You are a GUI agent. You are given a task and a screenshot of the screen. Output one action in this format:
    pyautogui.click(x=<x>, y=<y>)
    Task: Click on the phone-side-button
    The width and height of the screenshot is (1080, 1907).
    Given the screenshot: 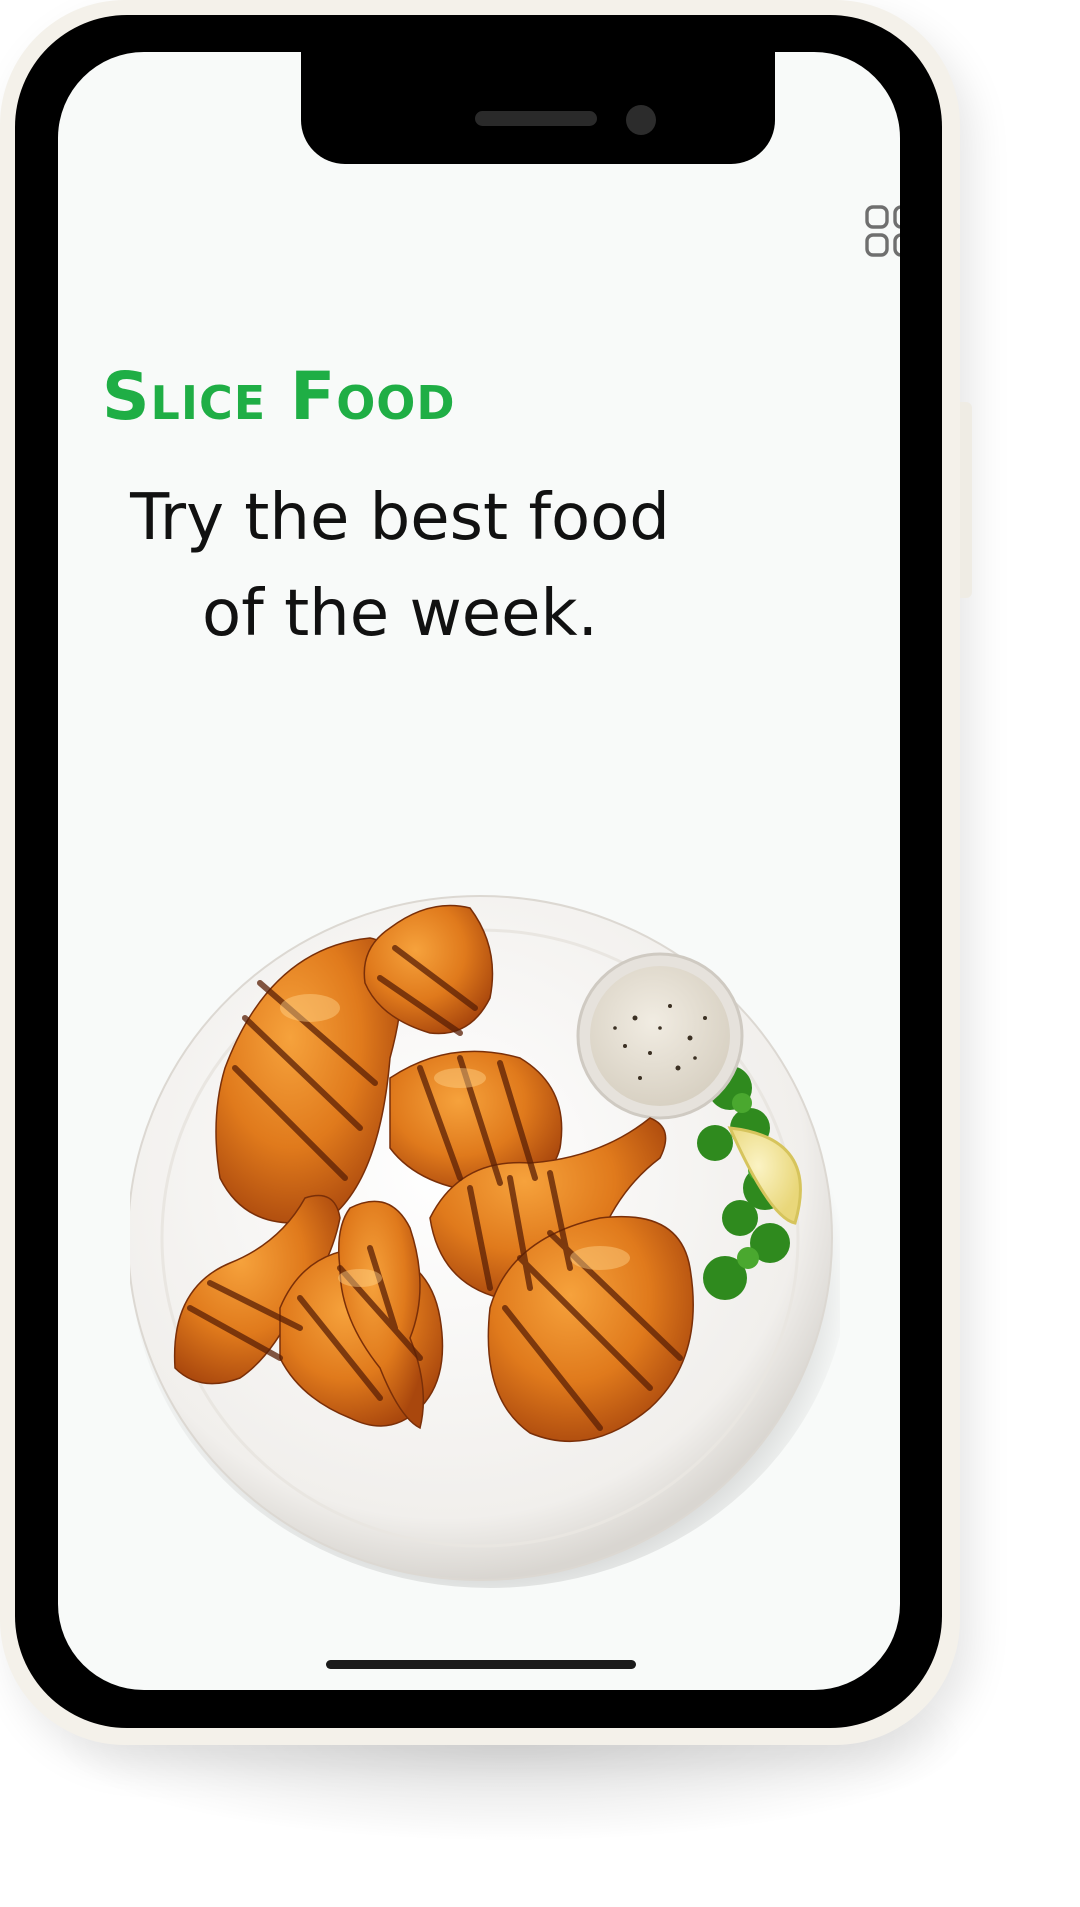 What is the action you would take?
    pyautogui.click(x=966, y=500)
    